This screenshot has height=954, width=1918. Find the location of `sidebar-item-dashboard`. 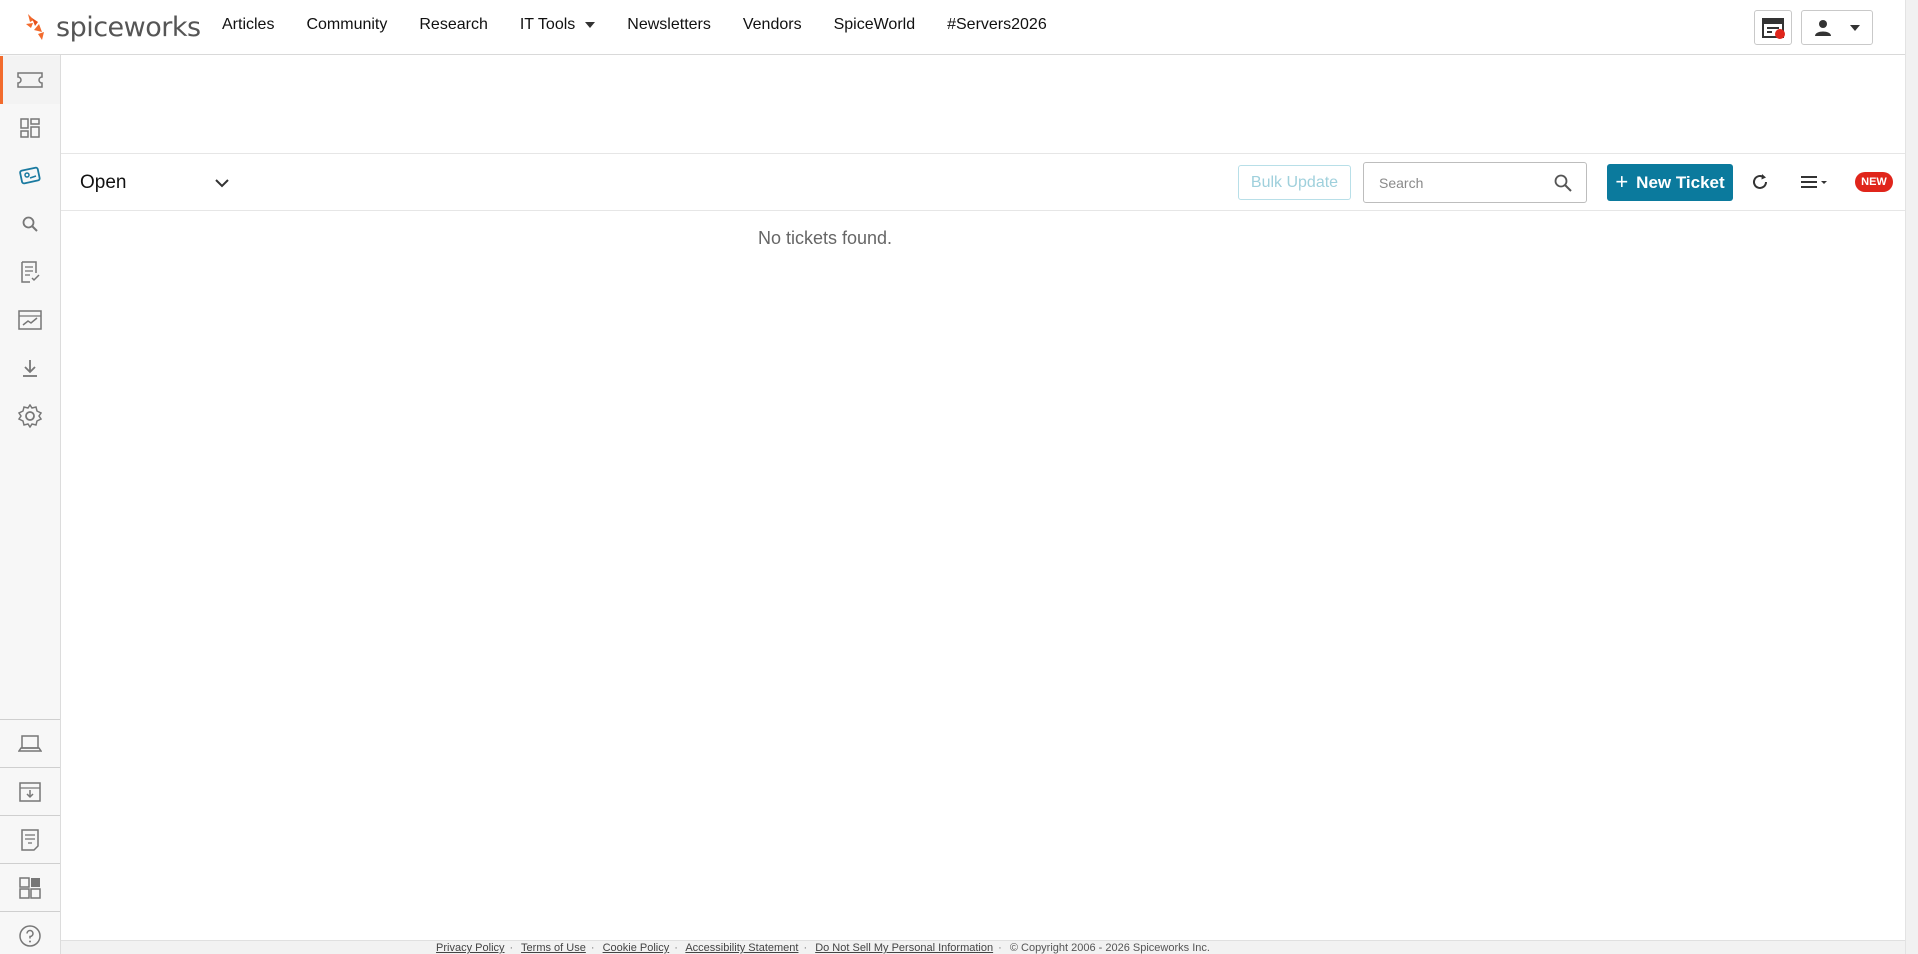

sidebar-item-dashboard is located at coordinates (30, 128).